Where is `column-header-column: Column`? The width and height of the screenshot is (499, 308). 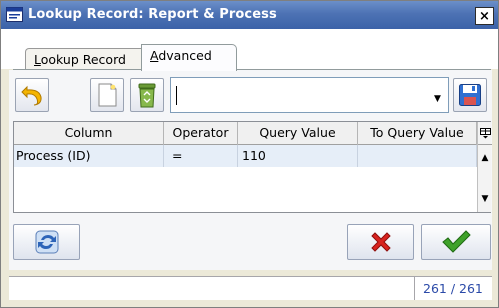 column-header-column: Column is located at coordinates (89, 133).